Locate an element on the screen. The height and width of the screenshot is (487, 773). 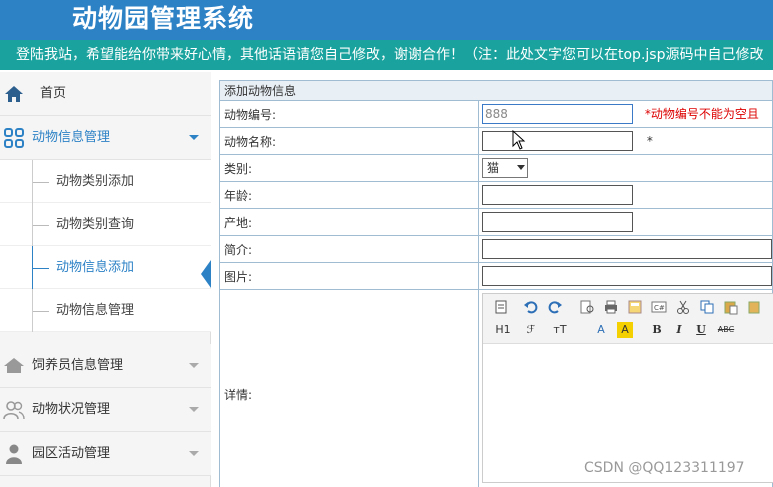
sidebar-item-keeper: 饲养员信息管理 is located at coordinates (105, 366).